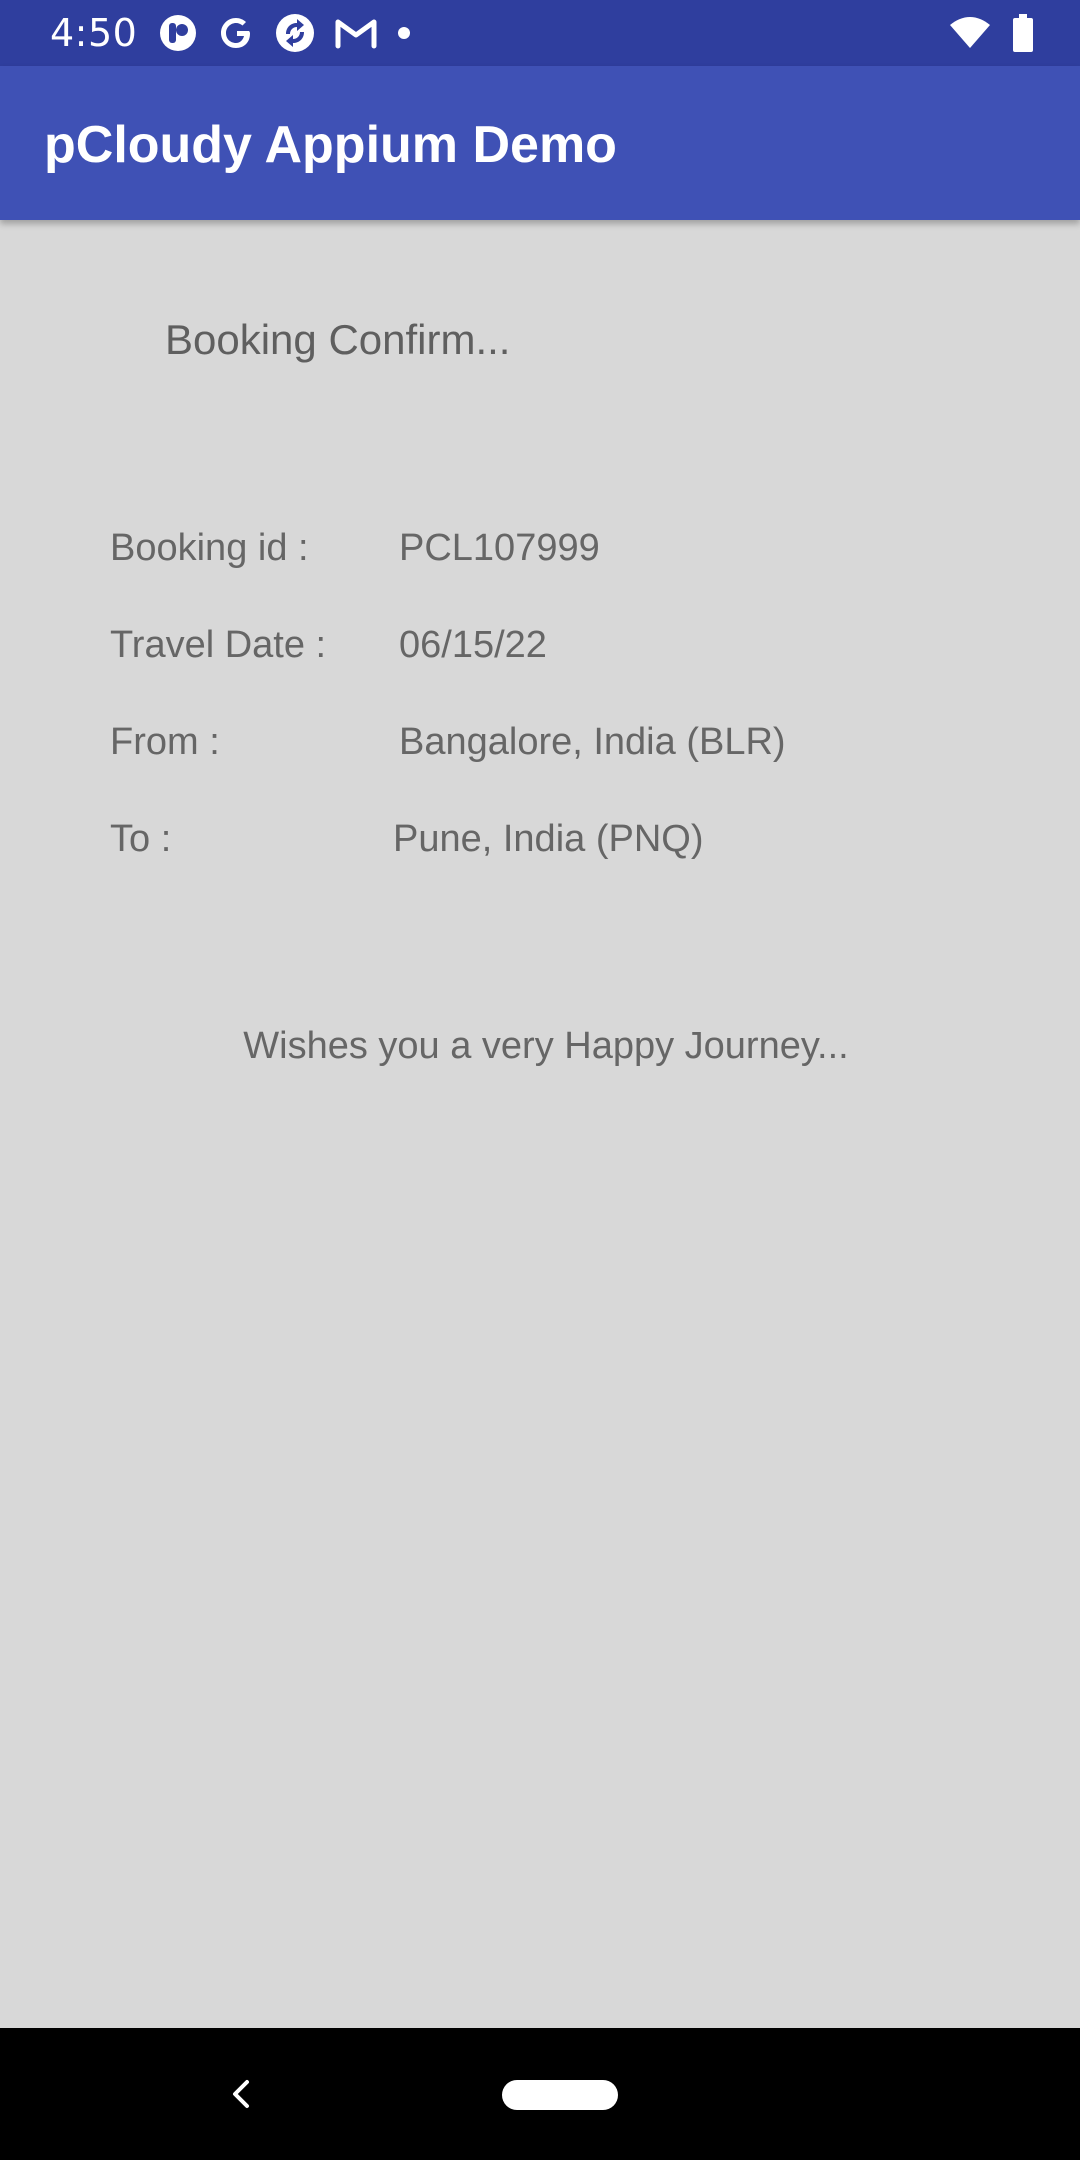 Image resolution: width=1080 pixels, height=2160 pixels. Describe the element at coordinates (218, 645) in the screenshot. I see `travel-date-label: Travel Date :` at that location.